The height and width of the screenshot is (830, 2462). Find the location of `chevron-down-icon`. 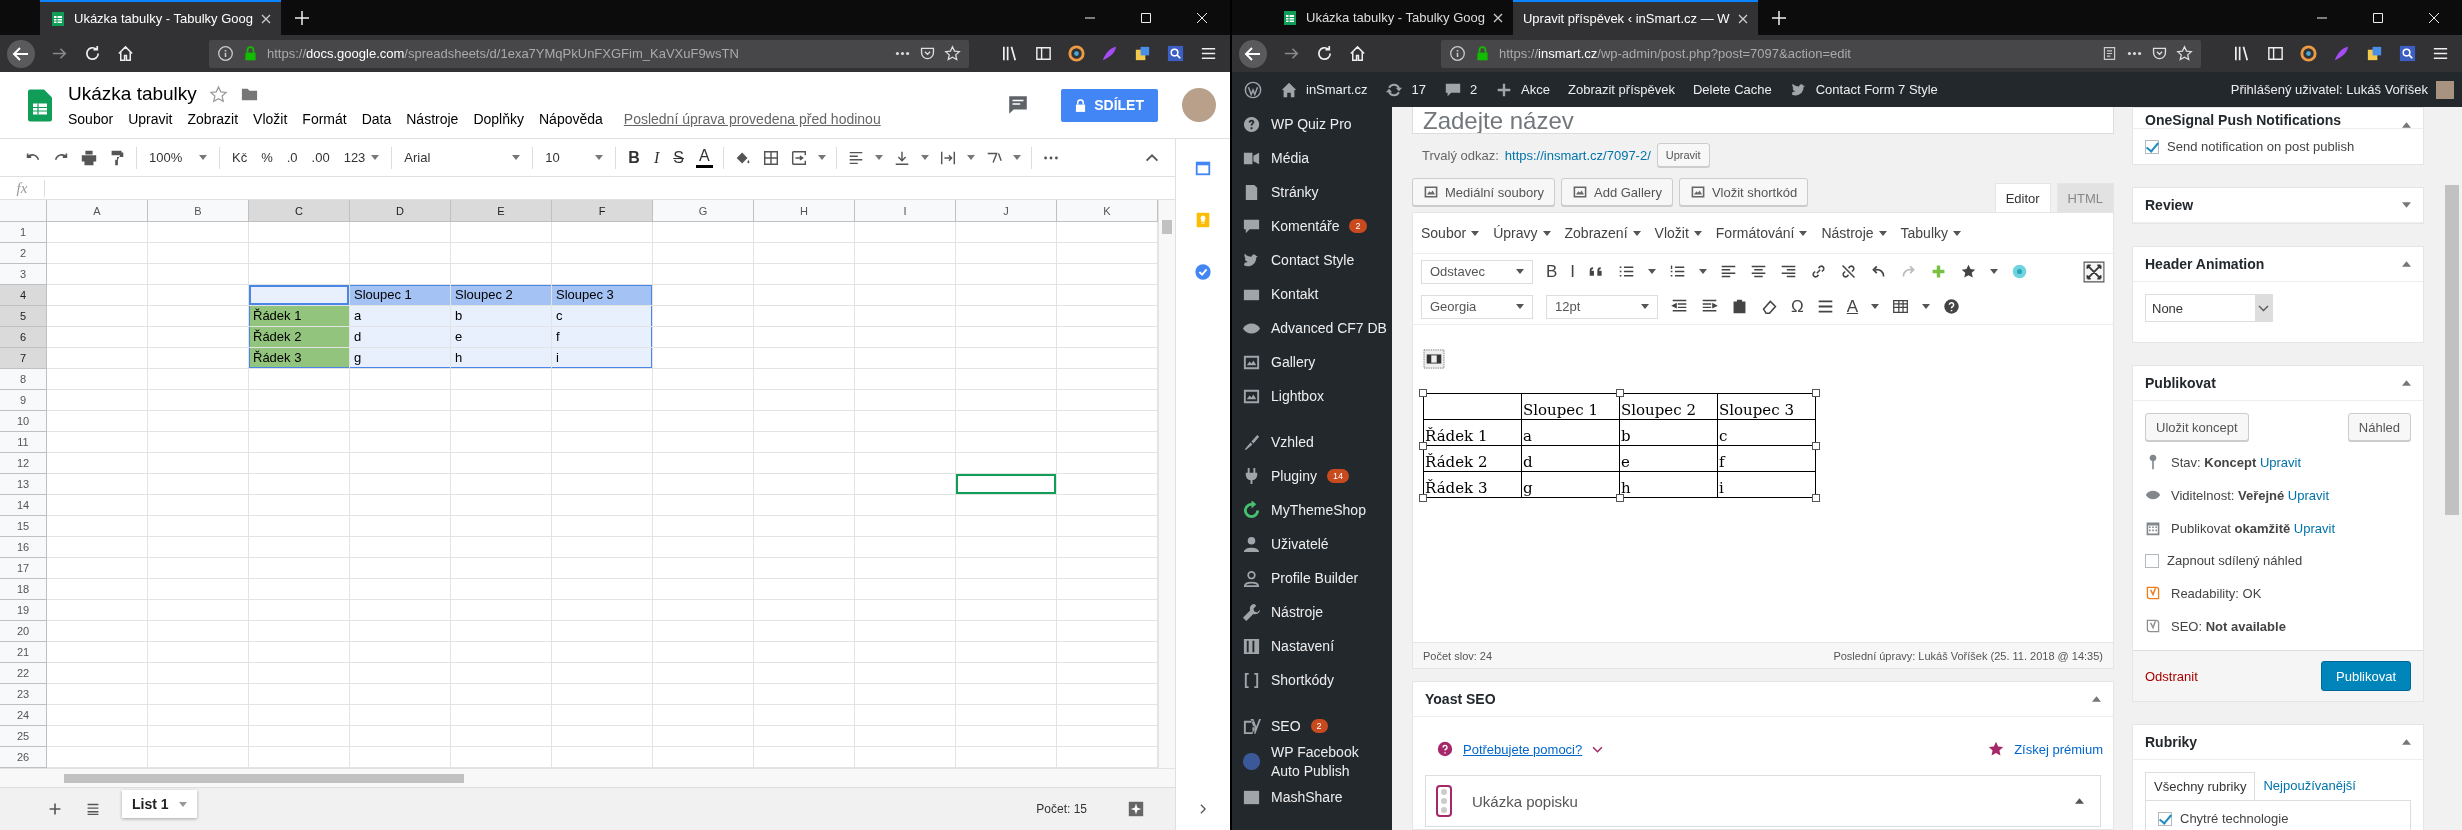

chevron-down-icon is located at coordinates (1598, 749).